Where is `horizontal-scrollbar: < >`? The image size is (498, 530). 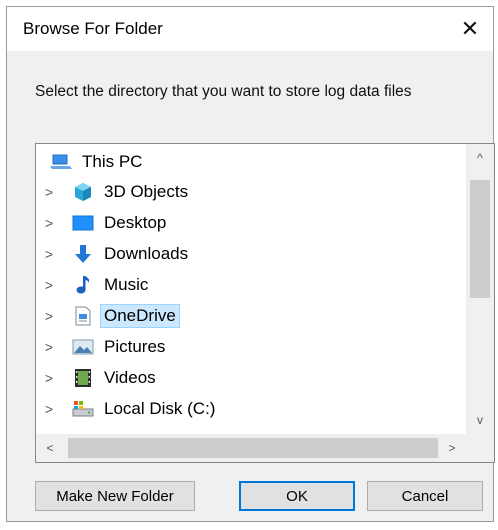
horizontal-scrollbar: < > is located at coordinates (251, 448).